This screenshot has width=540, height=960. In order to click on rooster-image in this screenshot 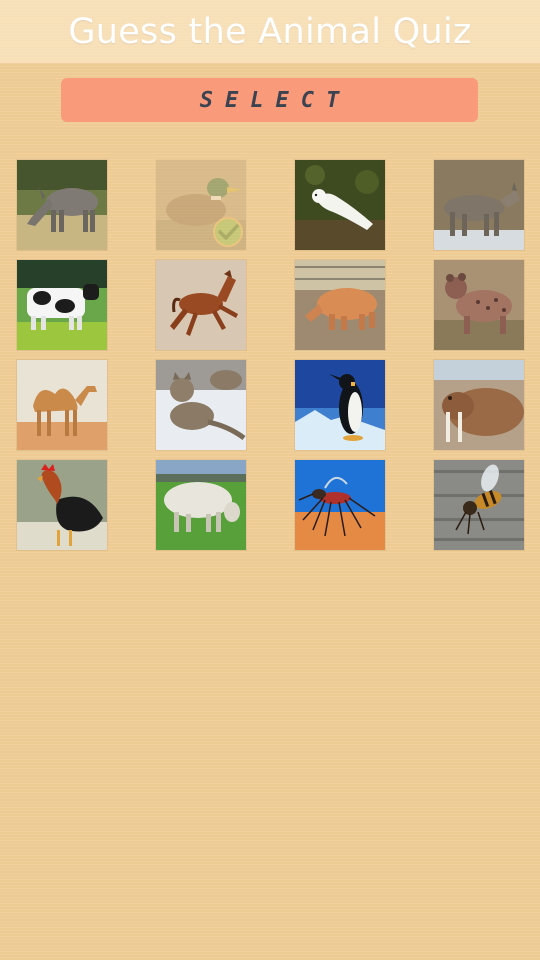, I will do `click(62, 505)`.